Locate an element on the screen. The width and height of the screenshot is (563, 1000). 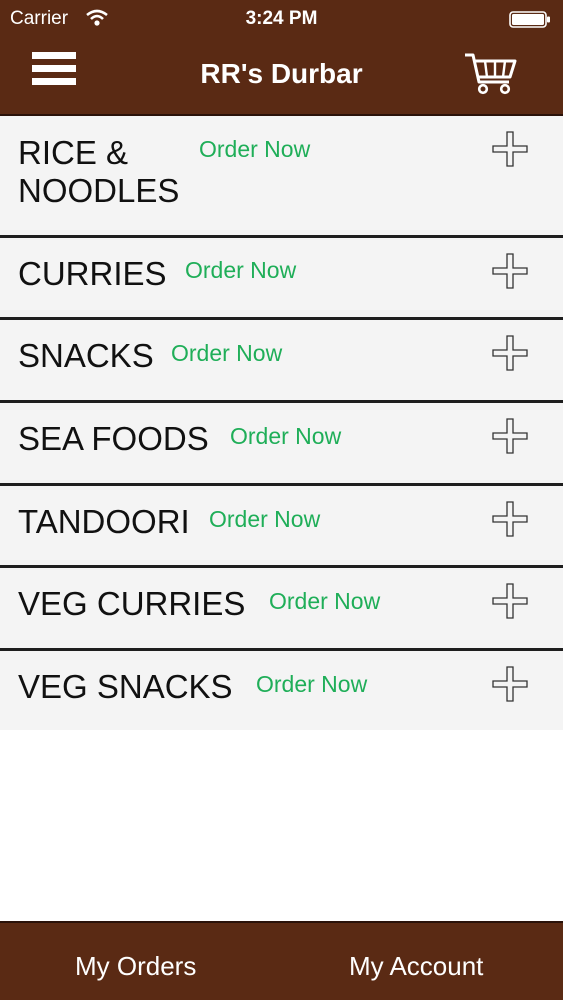
category-name: CURRIES is located at coordinates (92, 273).